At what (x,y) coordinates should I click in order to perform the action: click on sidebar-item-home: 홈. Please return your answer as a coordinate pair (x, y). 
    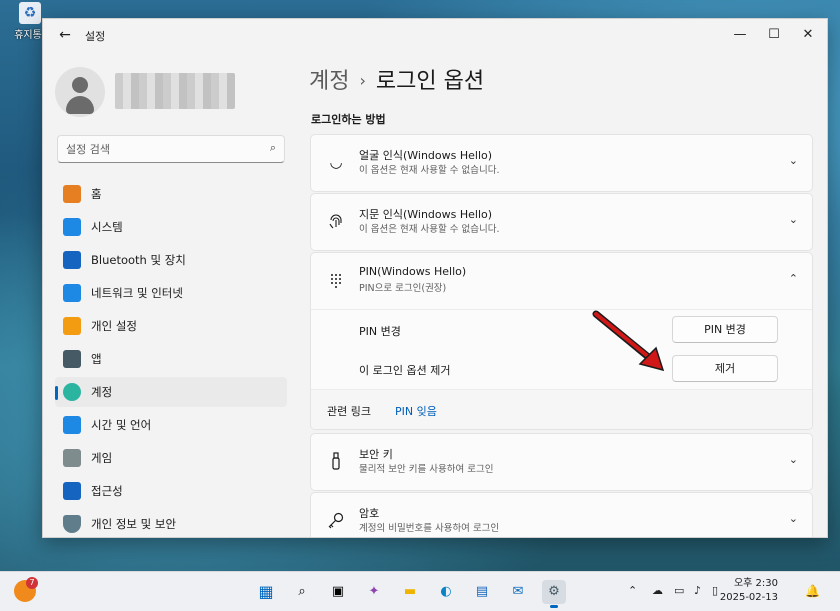
    Looking at the image, I should click on (171, 194).